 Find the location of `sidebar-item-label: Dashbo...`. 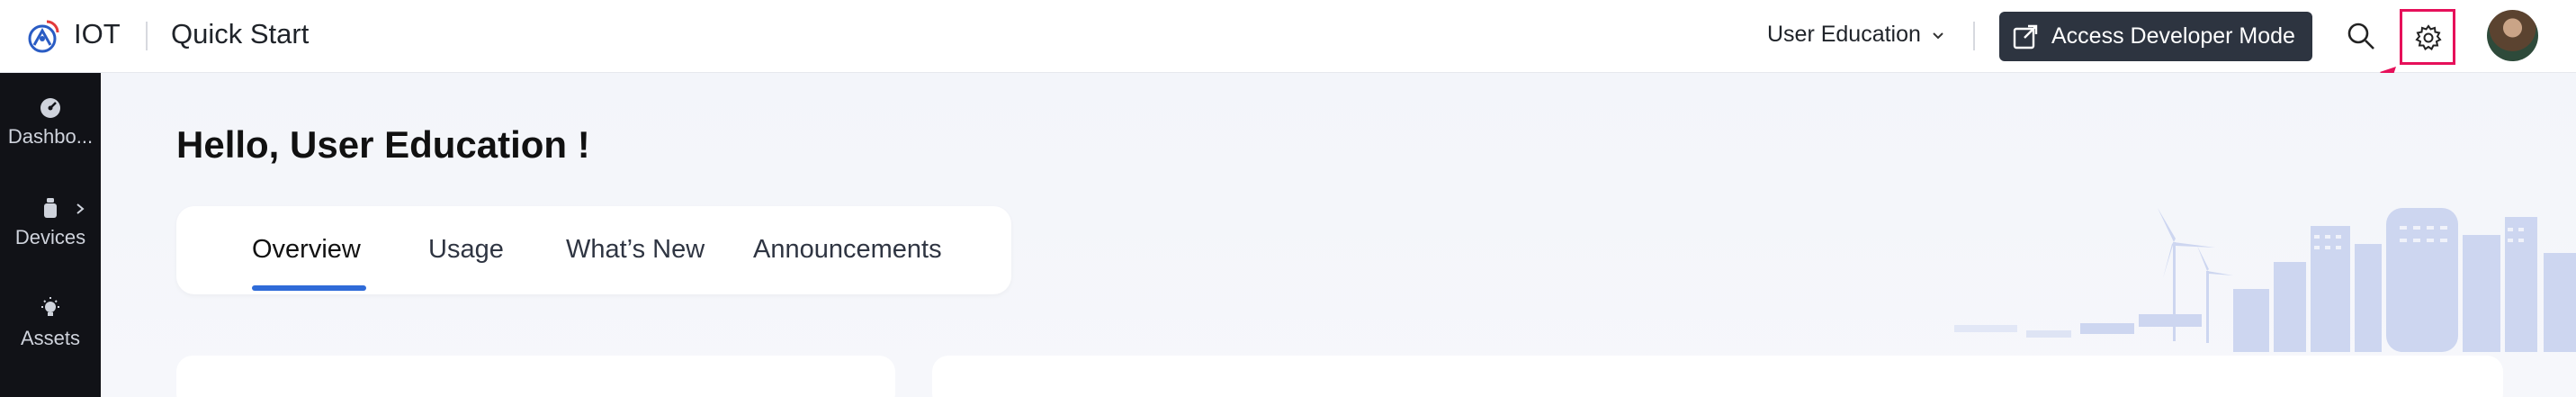

sidebar-item-label: Dashbo... is located at coordinates (51, 136).